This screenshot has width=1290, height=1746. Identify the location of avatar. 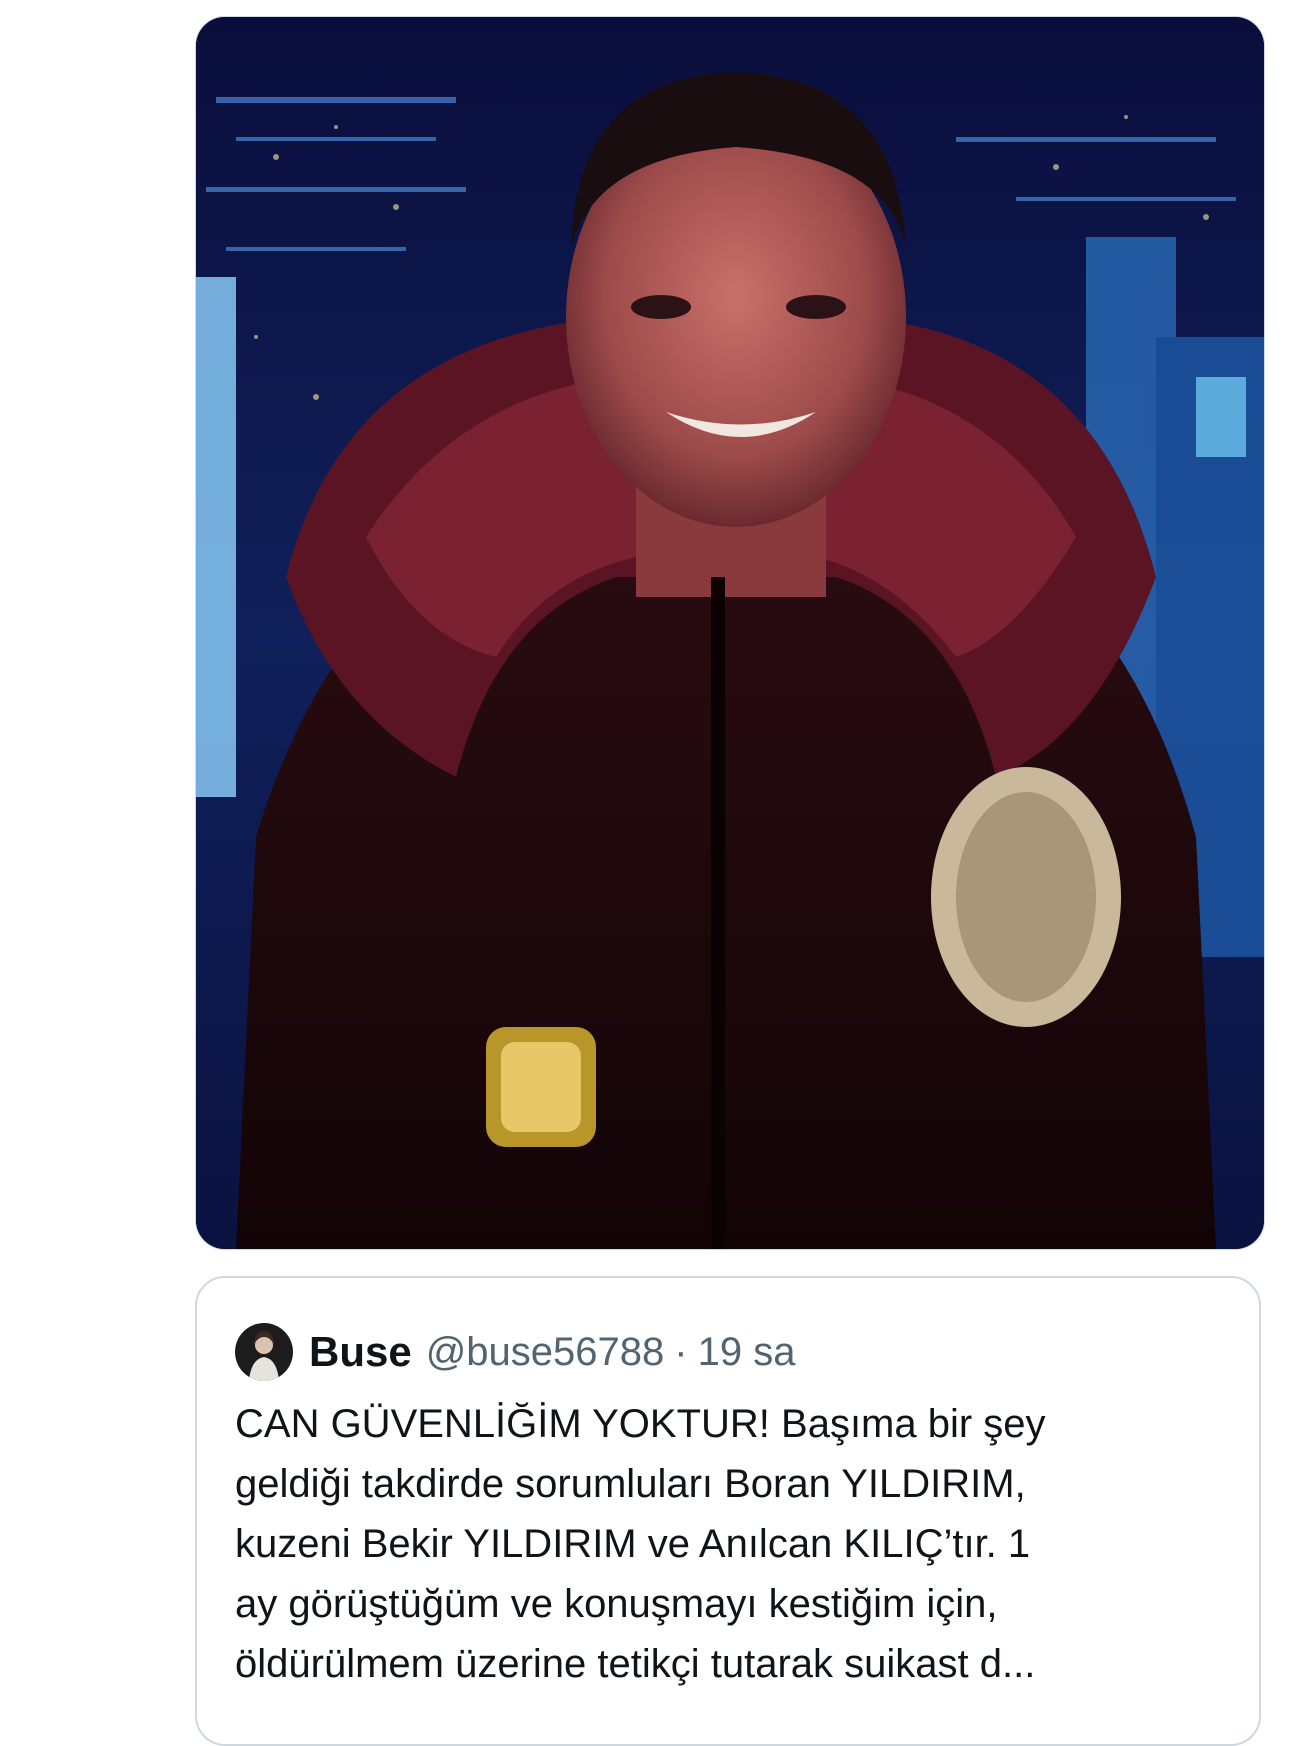
(264, 1352).